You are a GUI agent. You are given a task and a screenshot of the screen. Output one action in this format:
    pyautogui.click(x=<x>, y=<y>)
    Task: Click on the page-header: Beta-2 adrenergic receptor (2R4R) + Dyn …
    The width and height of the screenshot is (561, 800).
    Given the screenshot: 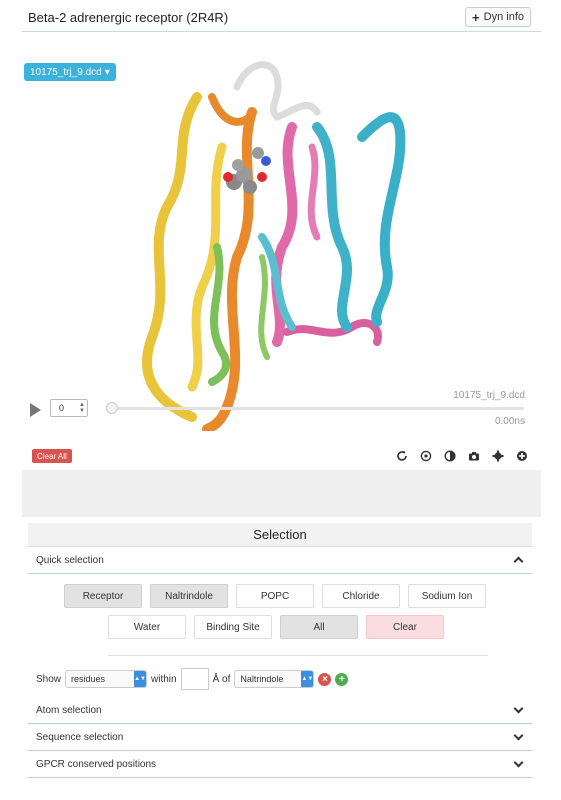 What is the action you would take?
    pyautogui.click(x=281, y=18)
    